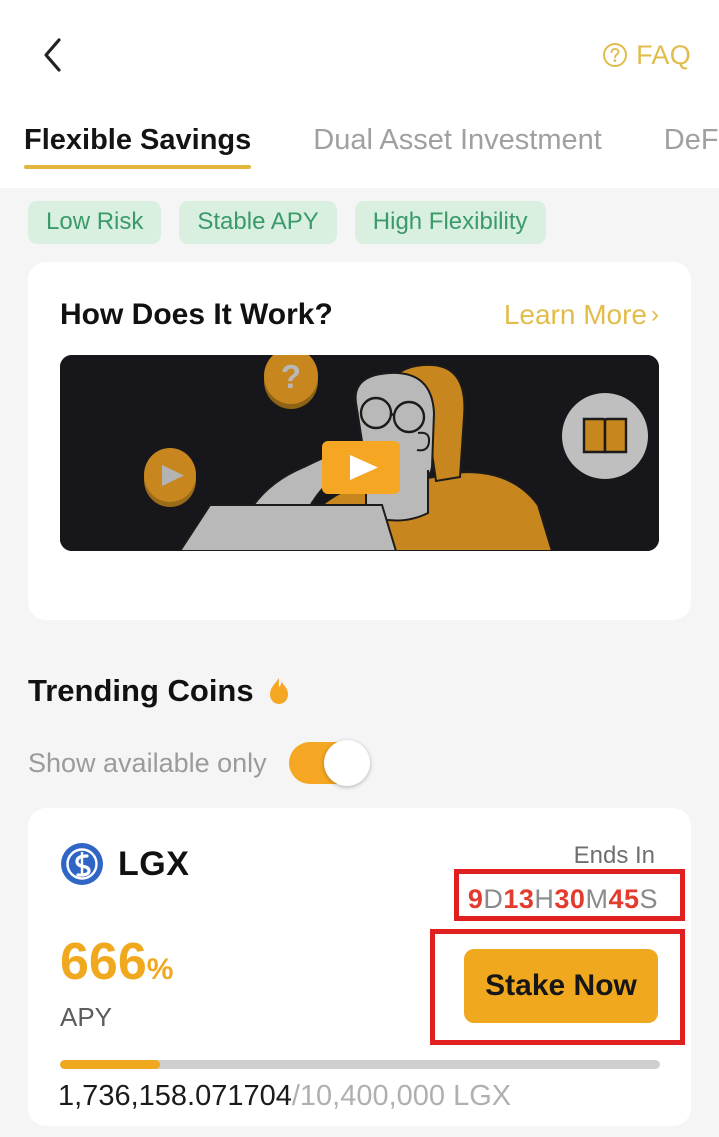 The image size is (719, 1137). I want to click on show-available-only-row: Show available only, so click(199, 763).